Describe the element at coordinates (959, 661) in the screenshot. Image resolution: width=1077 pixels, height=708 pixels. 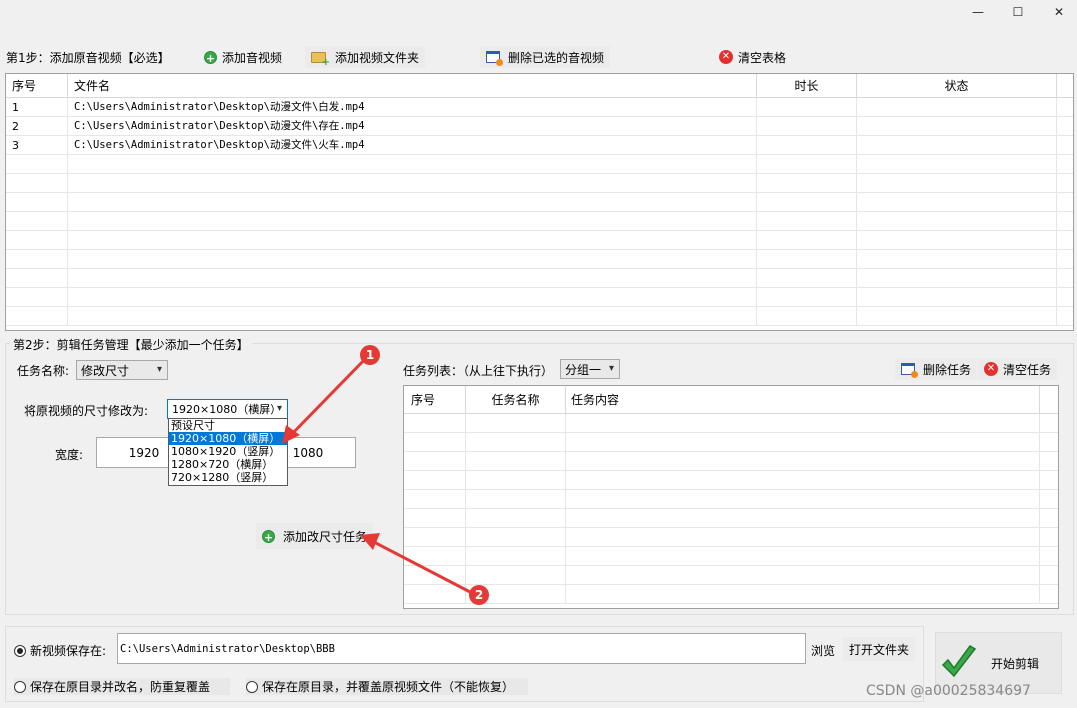
I see `checkmark-icon` at that location.